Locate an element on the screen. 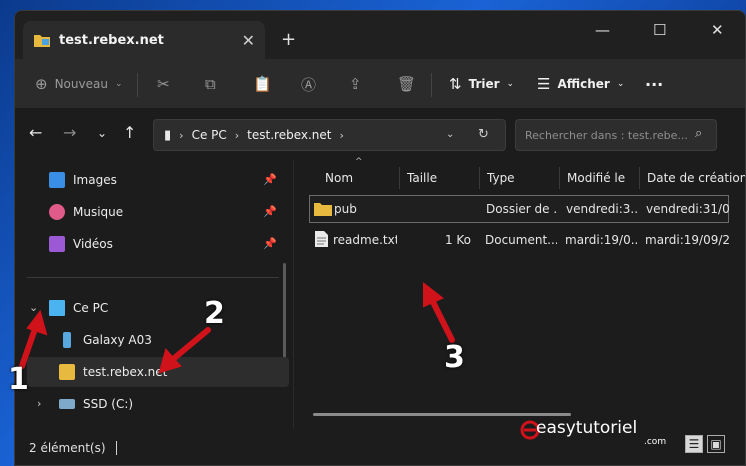  new-tab-button: + is located at coordinates (288, 39).